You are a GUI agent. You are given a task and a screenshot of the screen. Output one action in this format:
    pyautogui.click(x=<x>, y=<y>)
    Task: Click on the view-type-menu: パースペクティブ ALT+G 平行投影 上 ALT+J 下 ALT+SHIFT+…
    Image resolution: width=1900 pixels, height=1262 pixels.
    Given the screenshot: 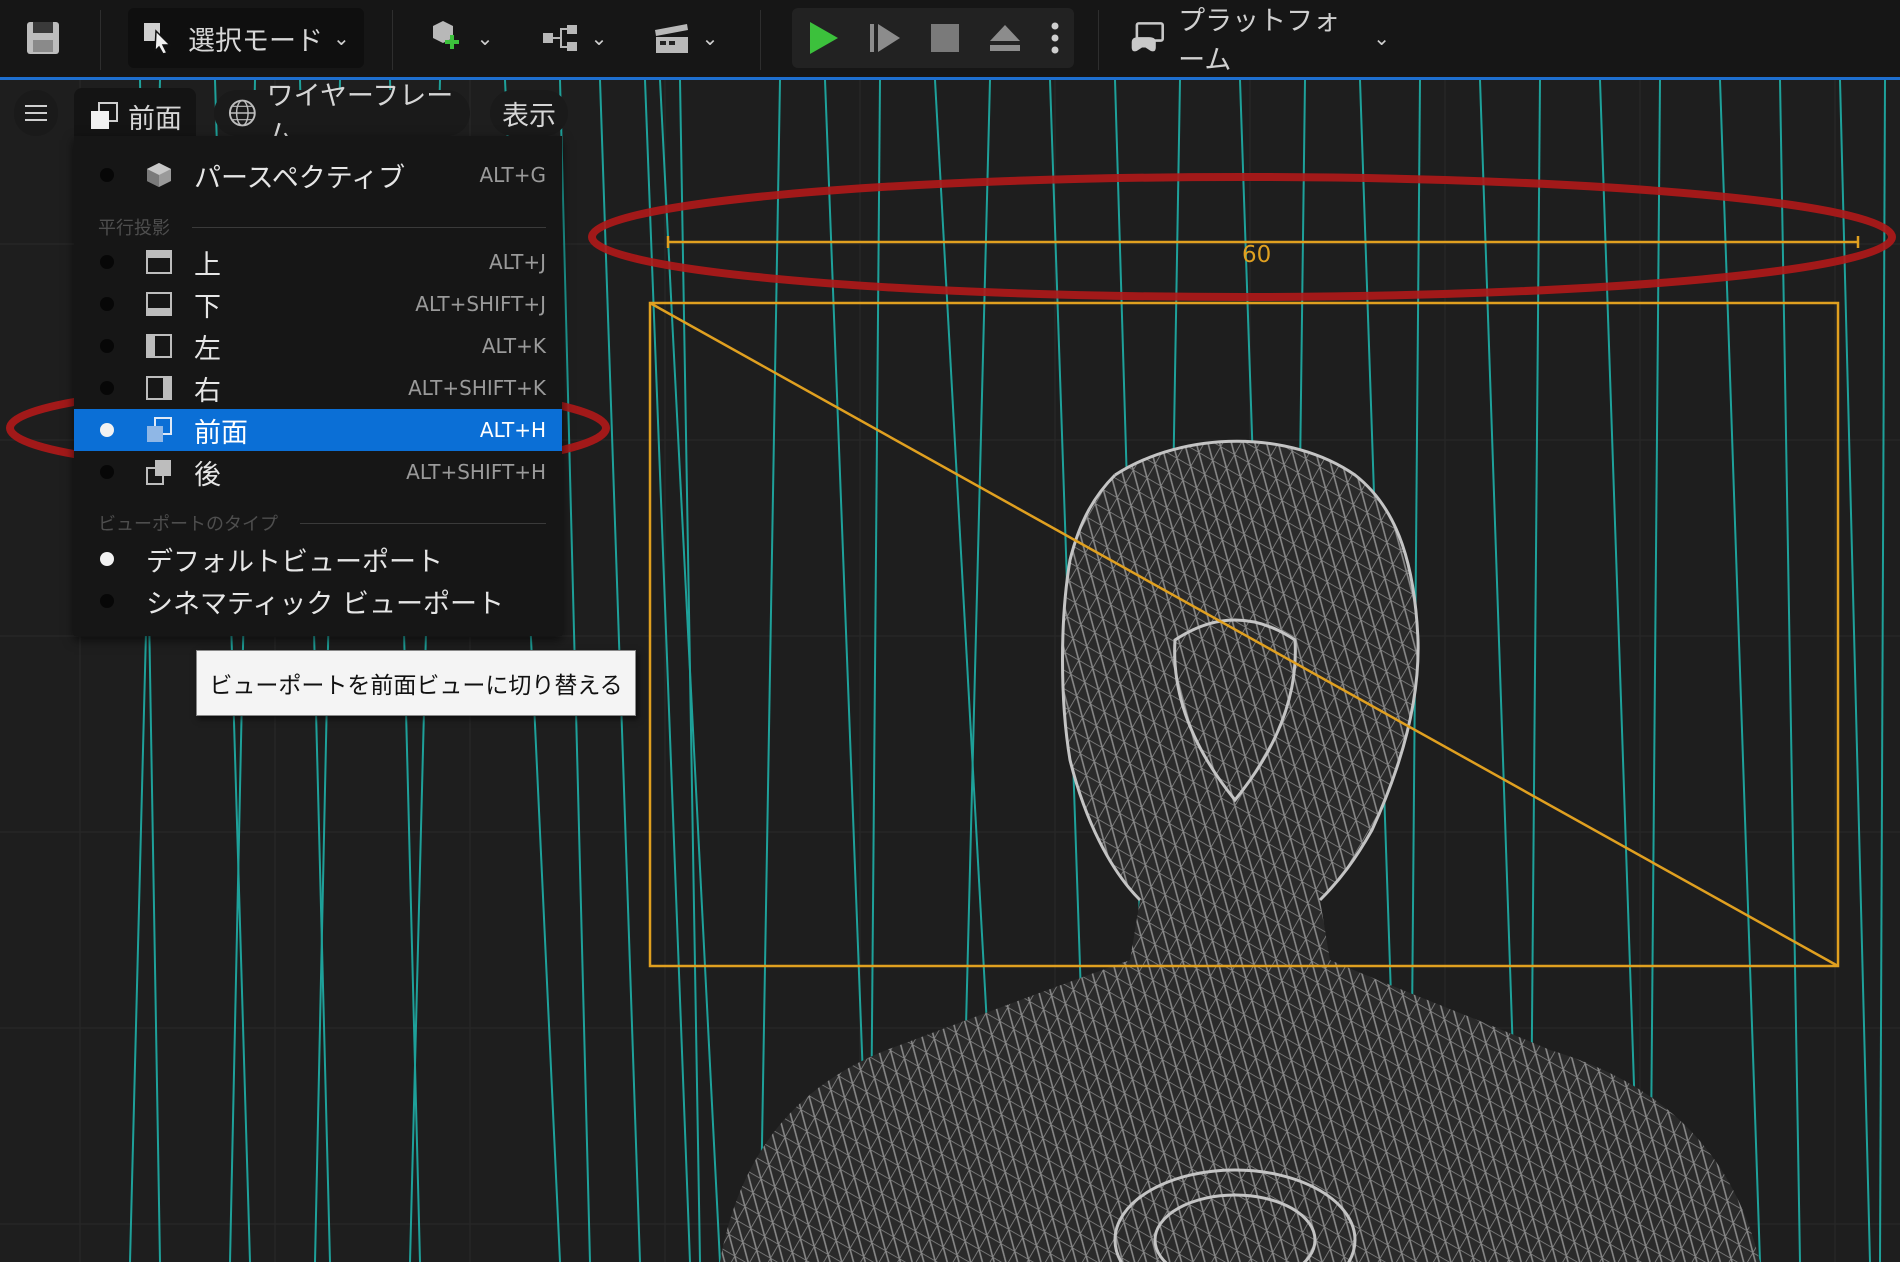 What is the action you would take?
    pyautogui.click(x=318, y=386)
    